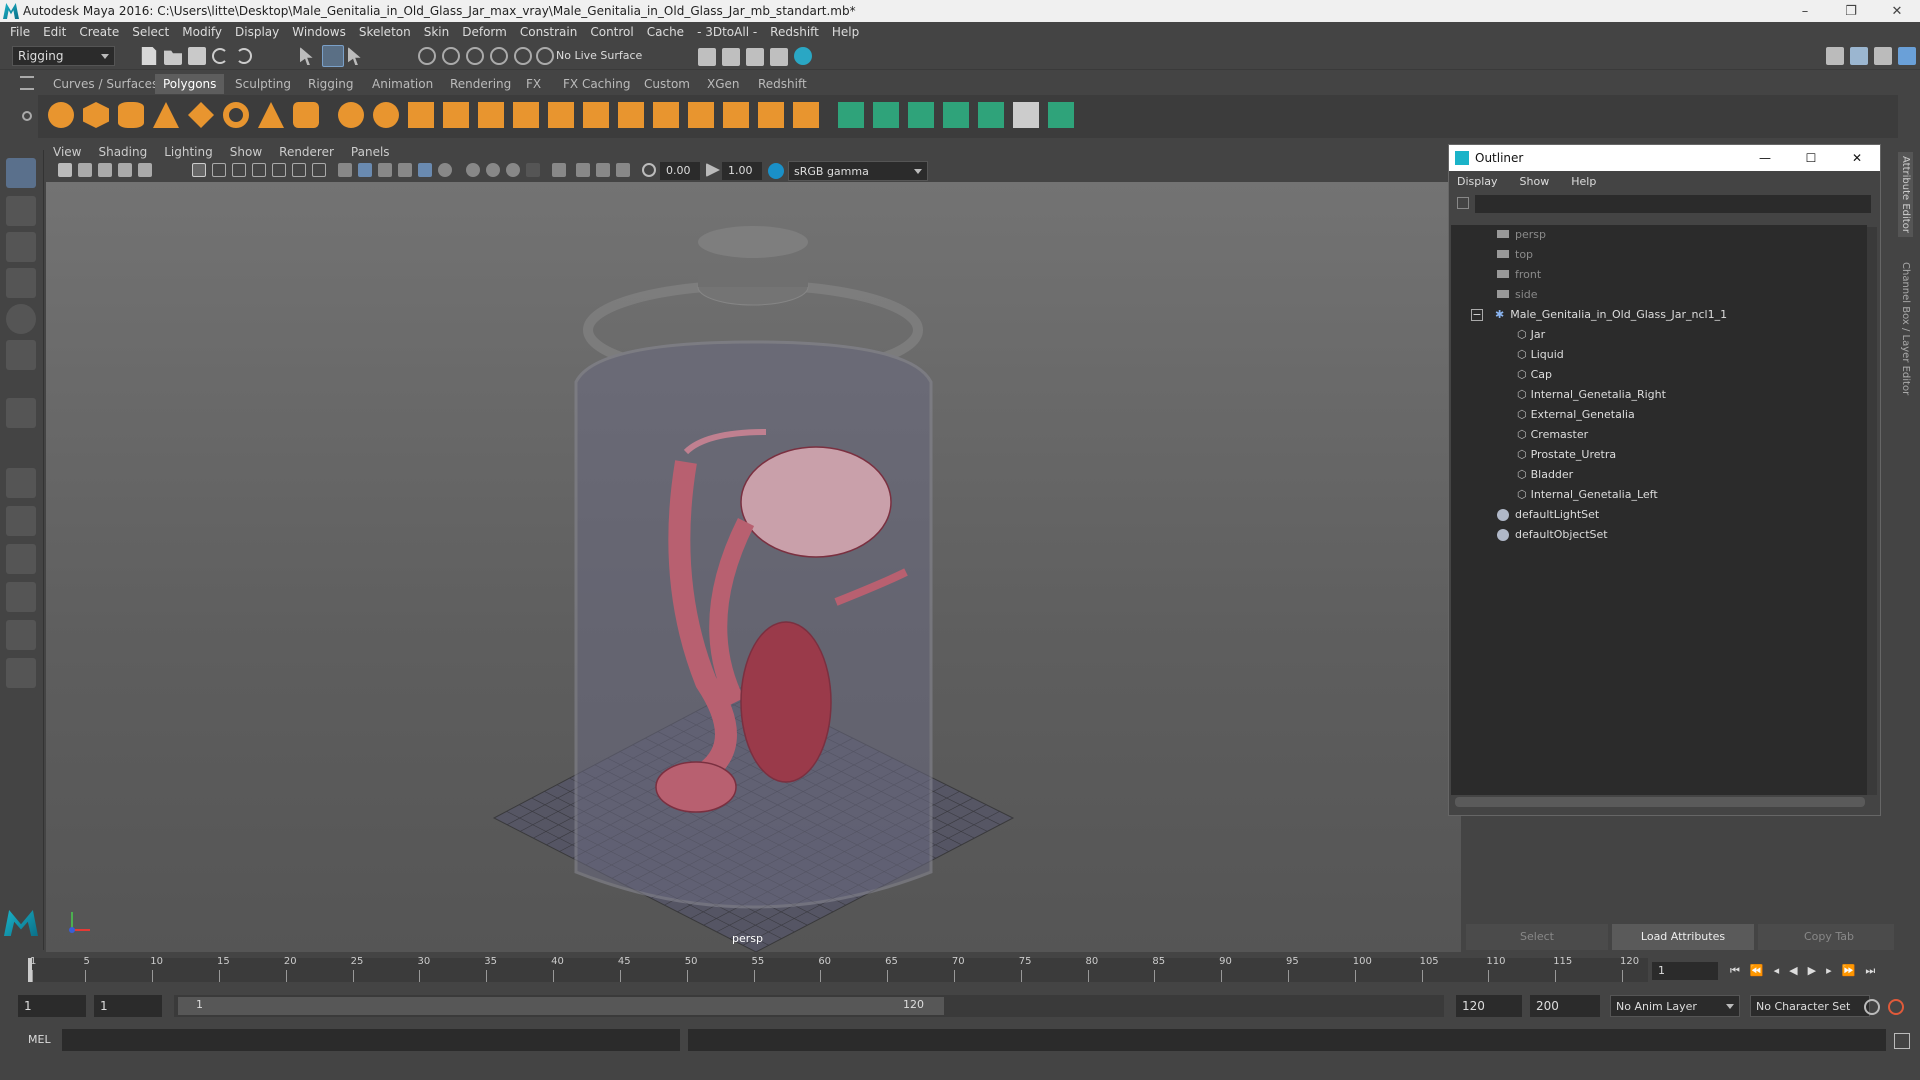  I want to click on tab-fx-caching: FX Caching, so click(596, 84).